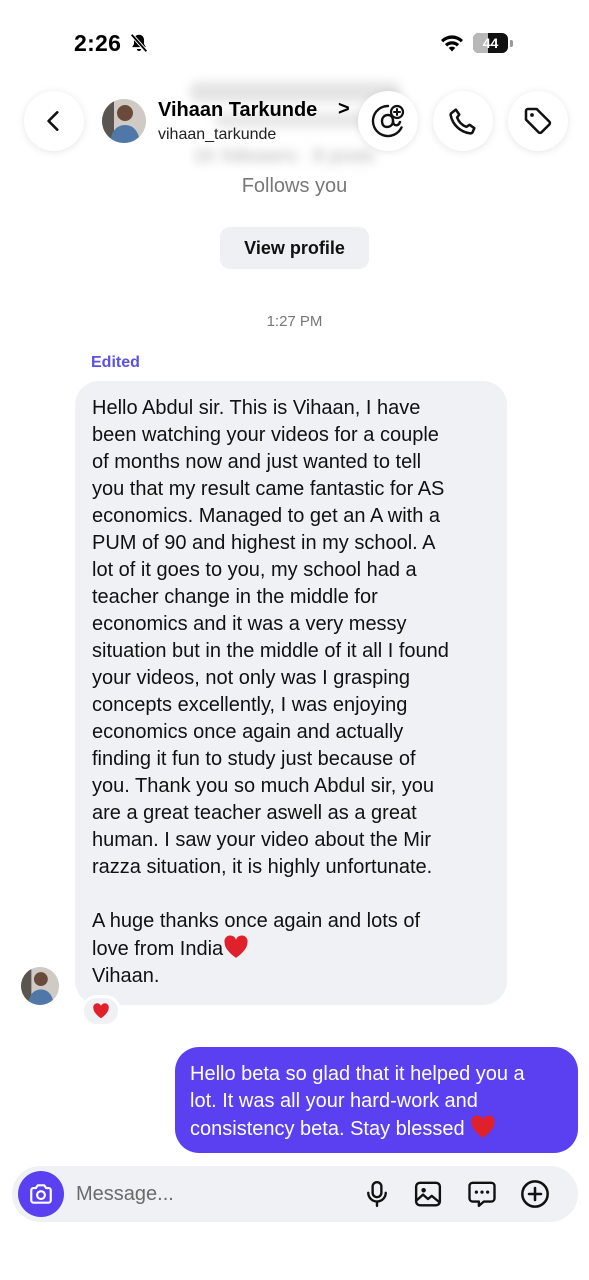  What do you see at coordinates (294, 186) in the screenshot?
I see `follows-you-label: Follows you` at bounding box center [294, 186].